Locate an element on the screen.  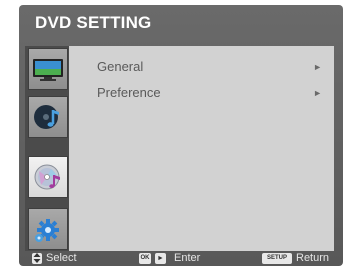
hint-select: Select is located at coordinates (54, 258).